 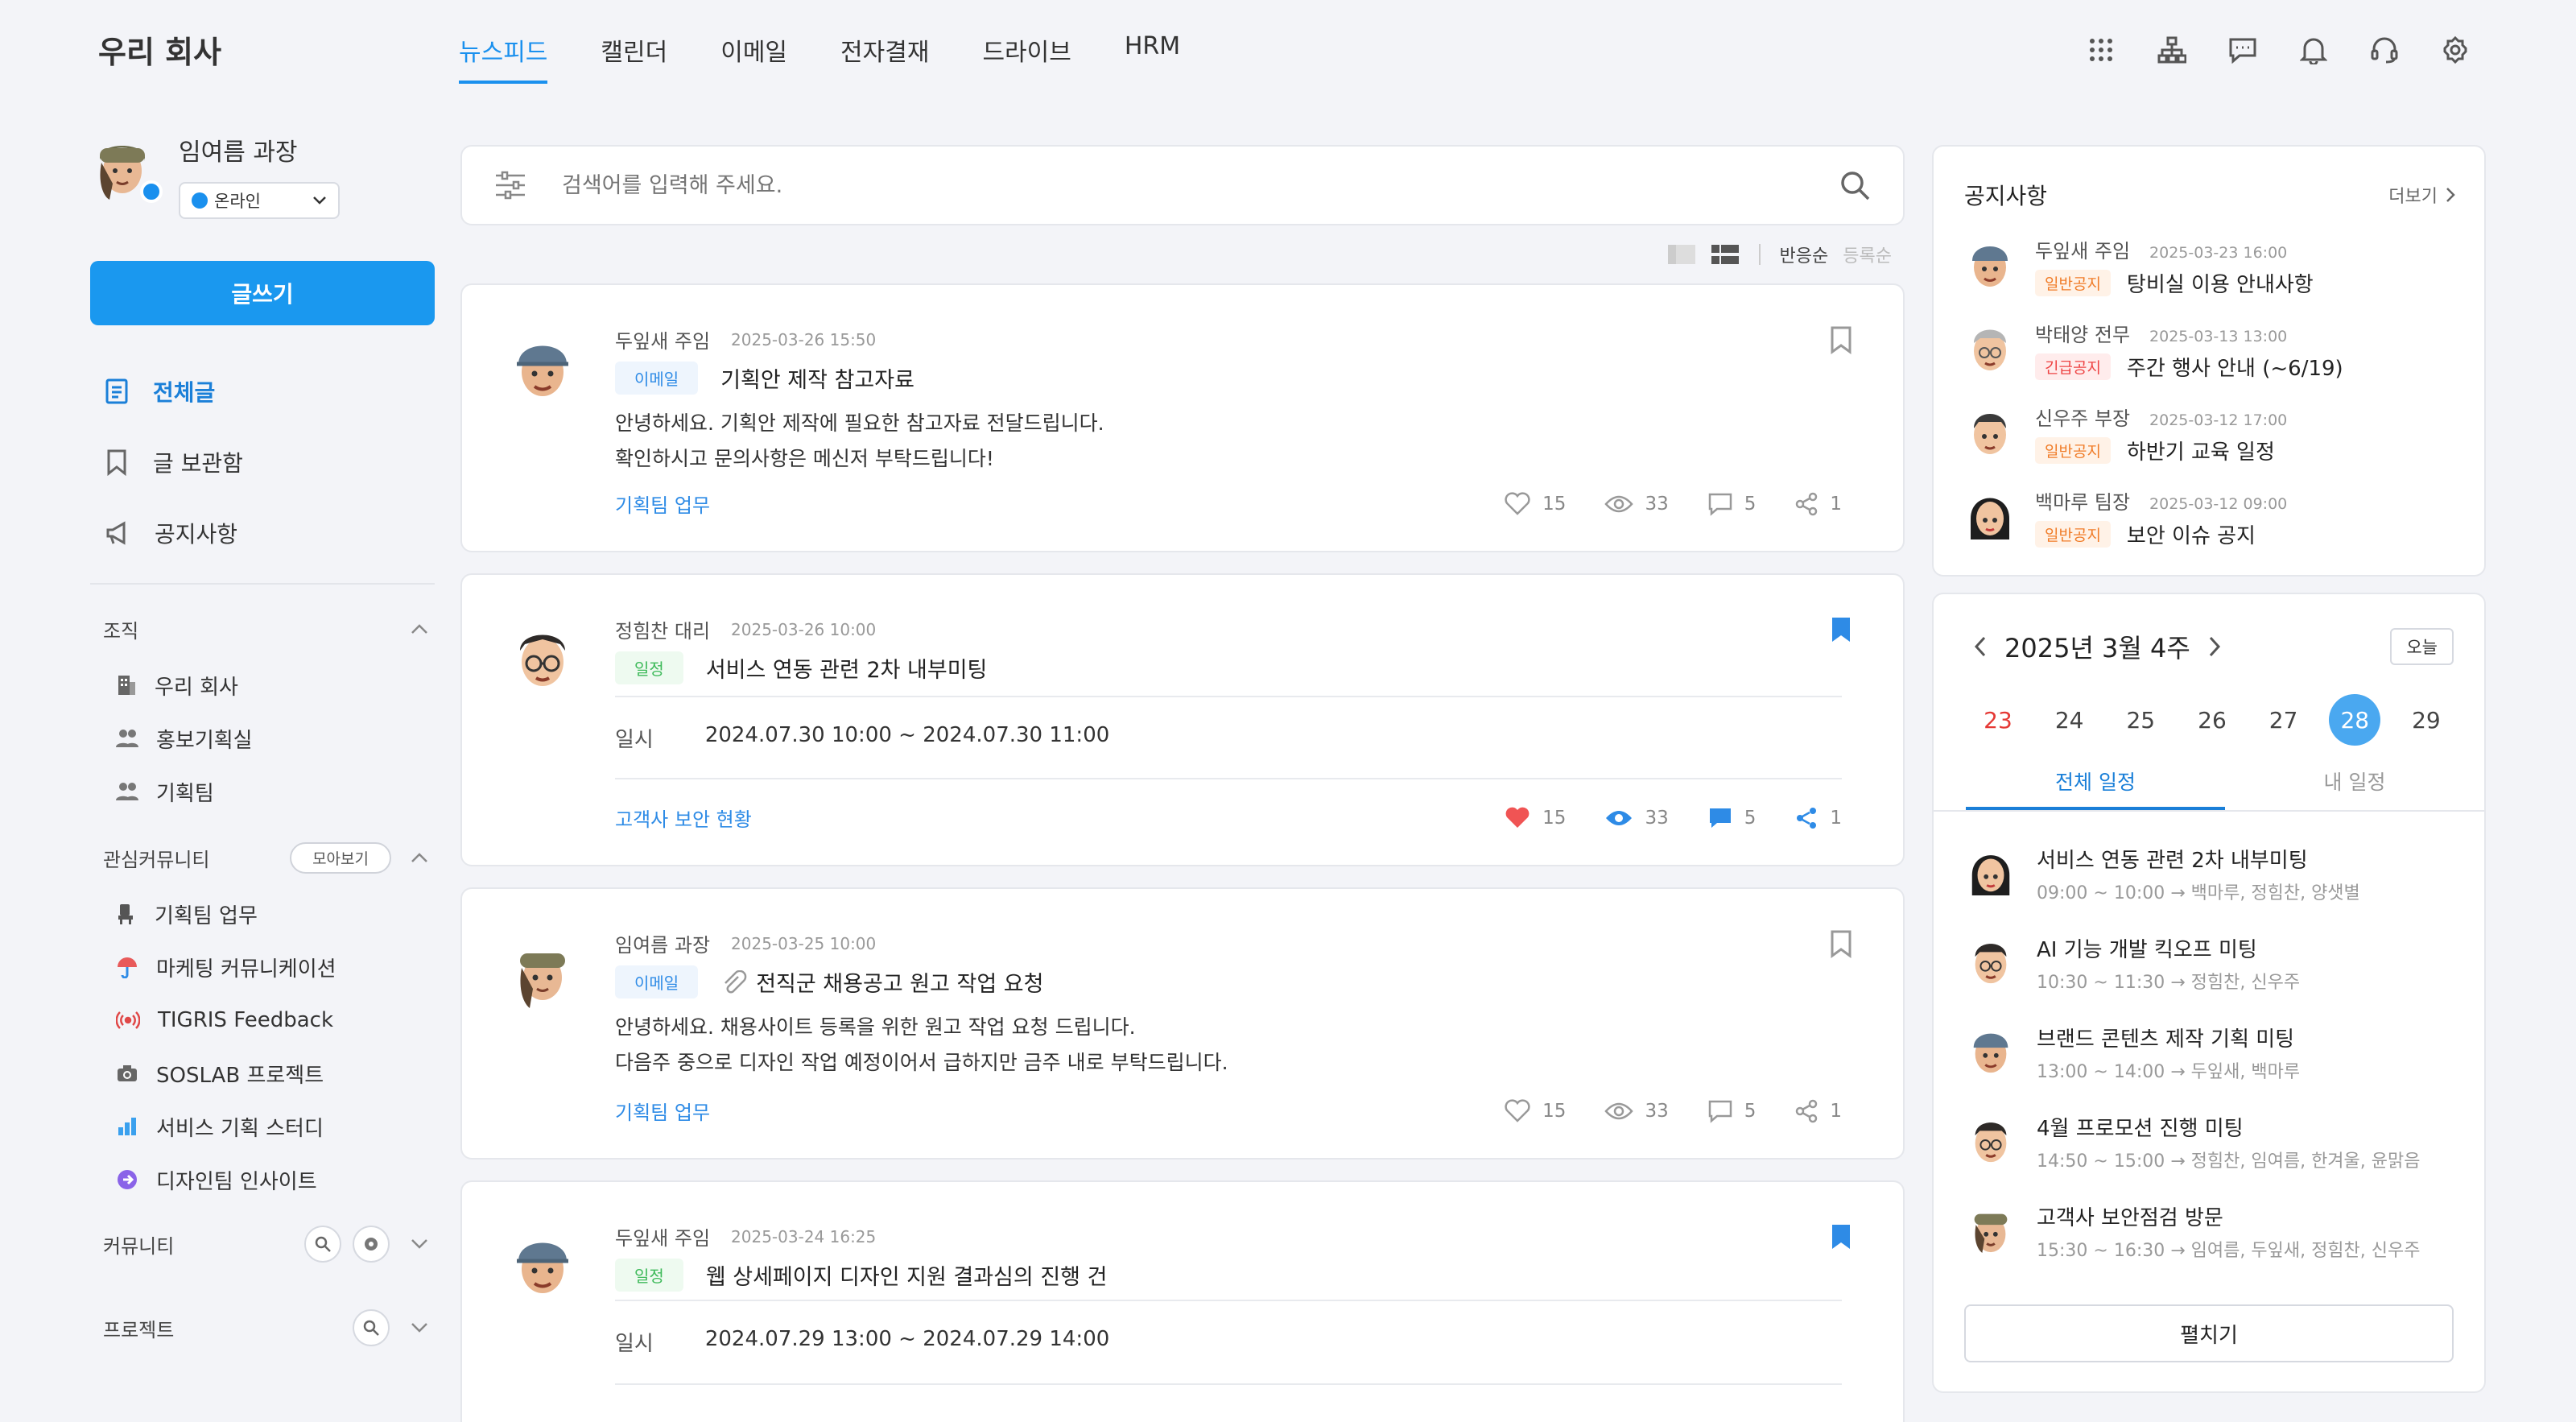 What do you see at coordinates (262, 629) in the screenshot?
I see `org-section-header: 조직` at bounding box center [262, 629].